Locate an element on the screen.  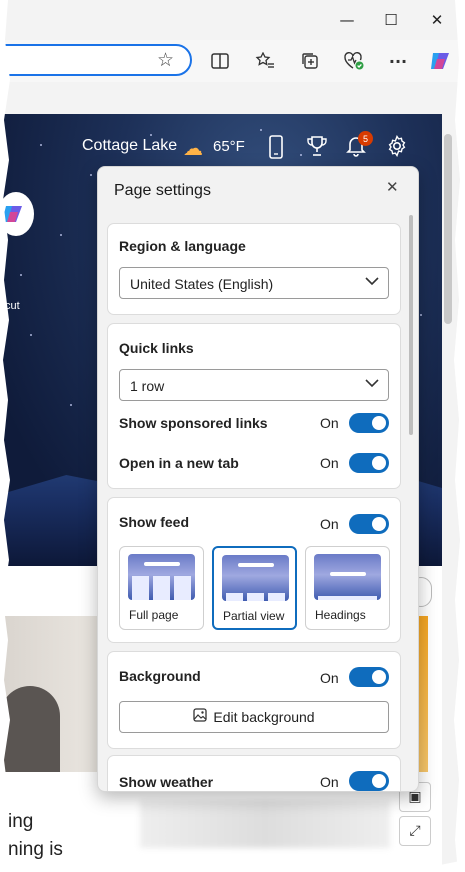
partly-cloudy-icon: ☁ is located at coordinates (193, 148).